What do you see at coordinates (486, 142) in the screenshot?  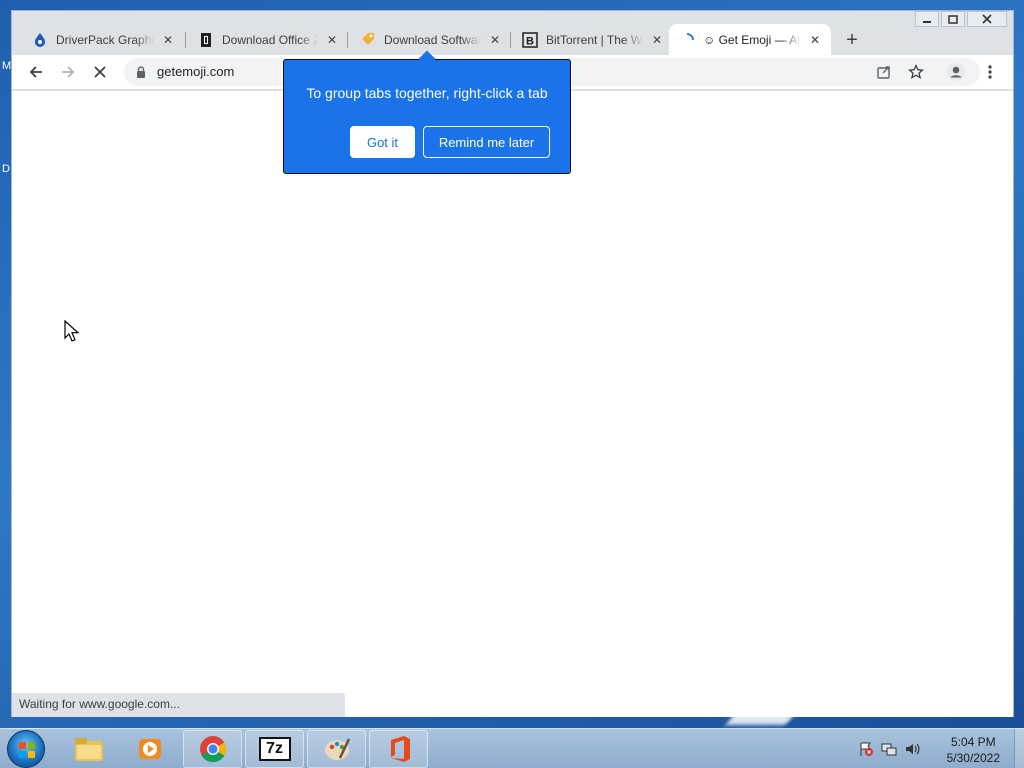 I see `remind-later-button: Remind me later` at bounding box center [486, 142].